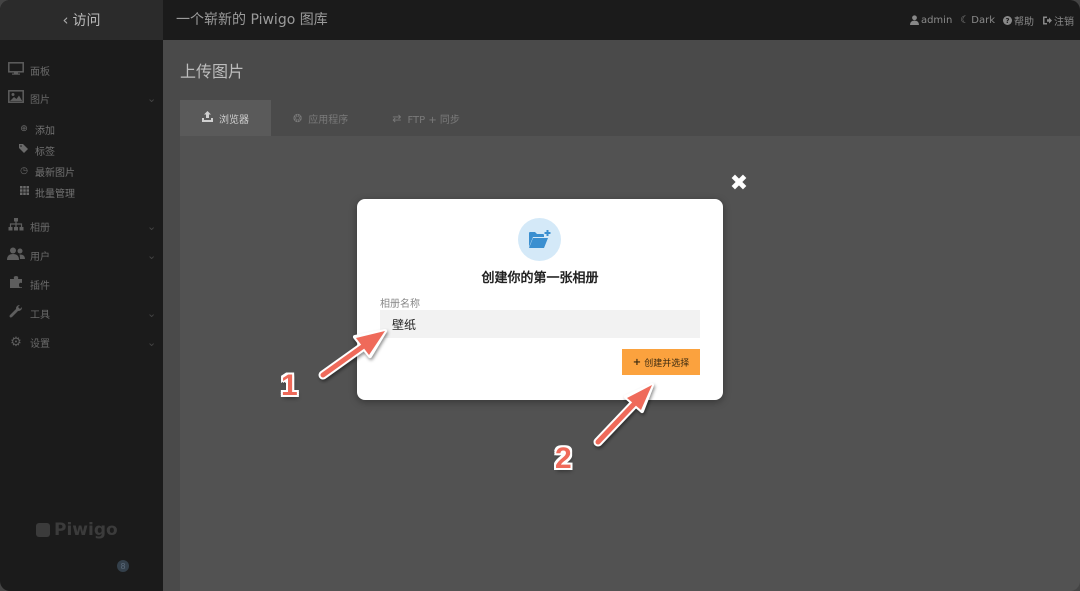 This screenshot has width=1080, height=591. What do you see at coordinates (352, 354) in the screenshot?
I see `arrow-to-input` at bounding box center [352, 354].